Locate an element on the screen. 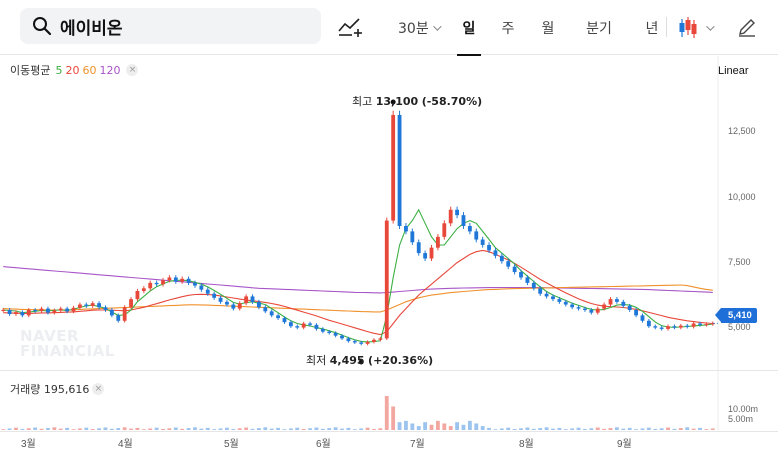 Image resolution: width=778 pixels, height=450 pixels. y-axis-label: 5,000 is located at coordinates (739, 327).